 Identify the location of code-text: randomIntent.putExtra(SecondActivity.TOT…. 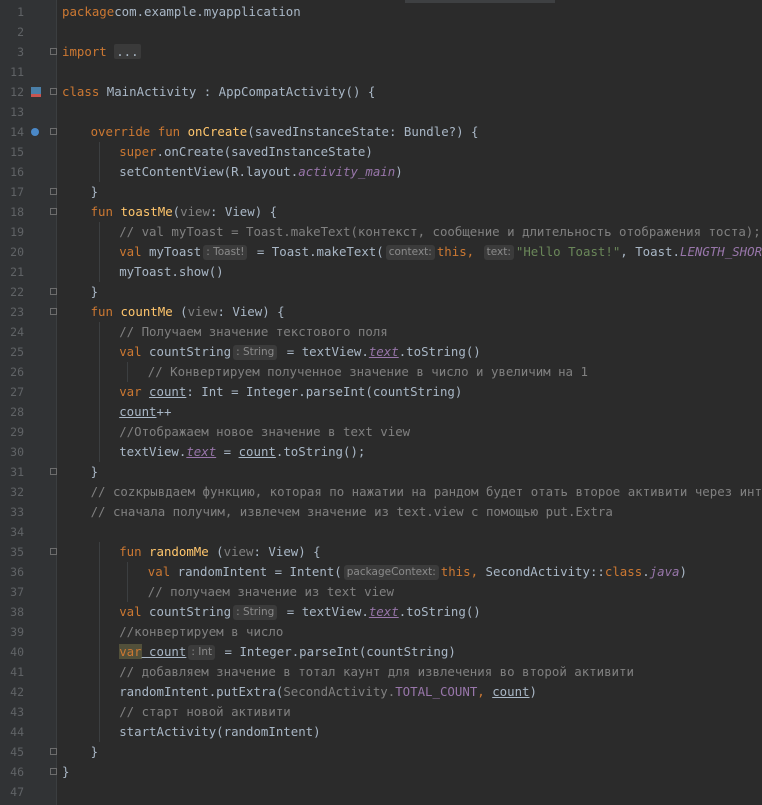
(328, 692).